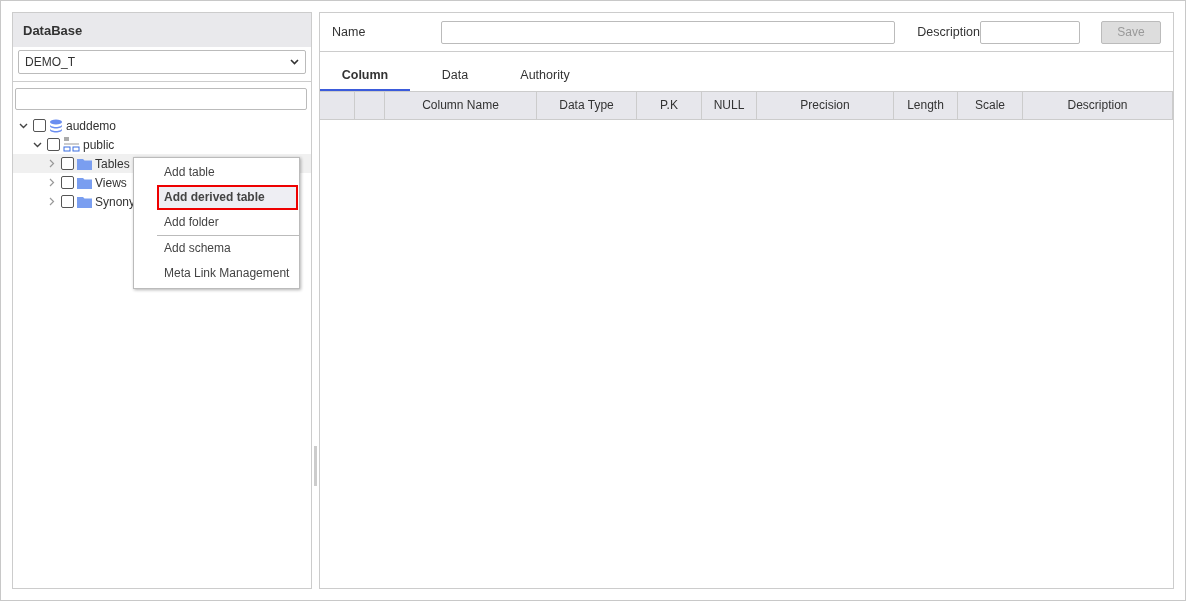  I want to click on tab: Data, so click(455, 77).